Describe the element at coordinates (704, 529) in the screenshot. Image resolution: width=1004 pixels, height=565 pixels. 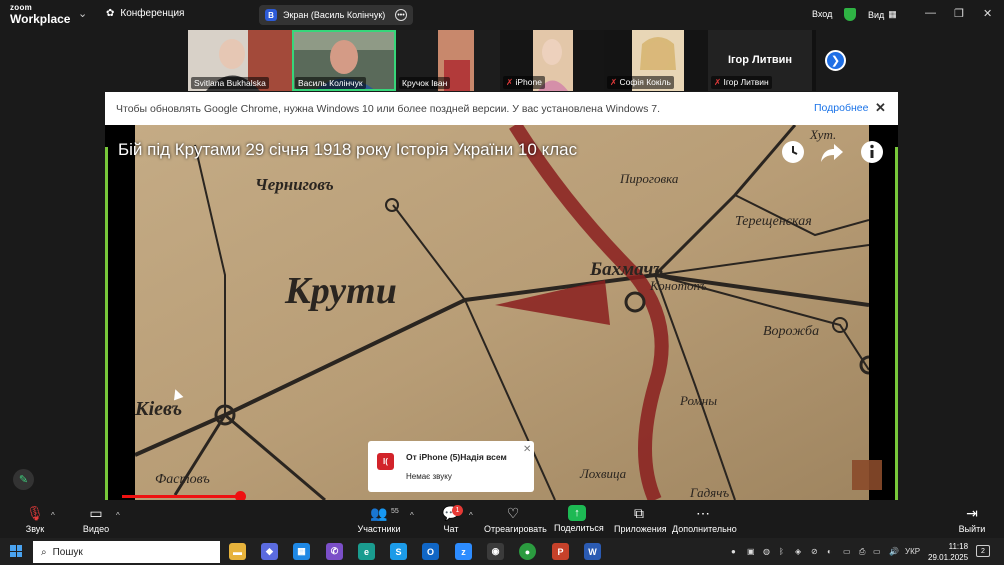
I see `more-label: Дополнительно` at that location.